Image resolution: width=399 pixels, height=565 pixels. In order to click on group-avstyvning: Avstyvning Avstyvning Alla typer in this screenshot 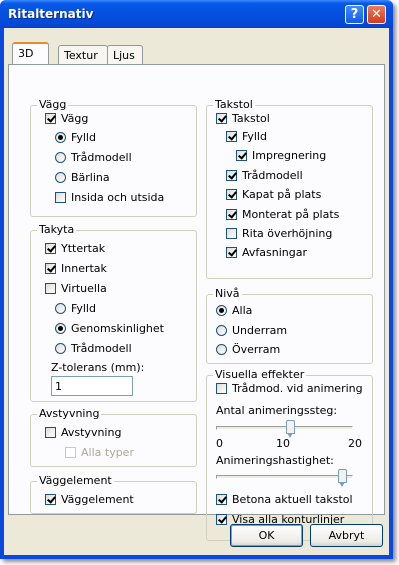, I will do `click(113, 437)`.